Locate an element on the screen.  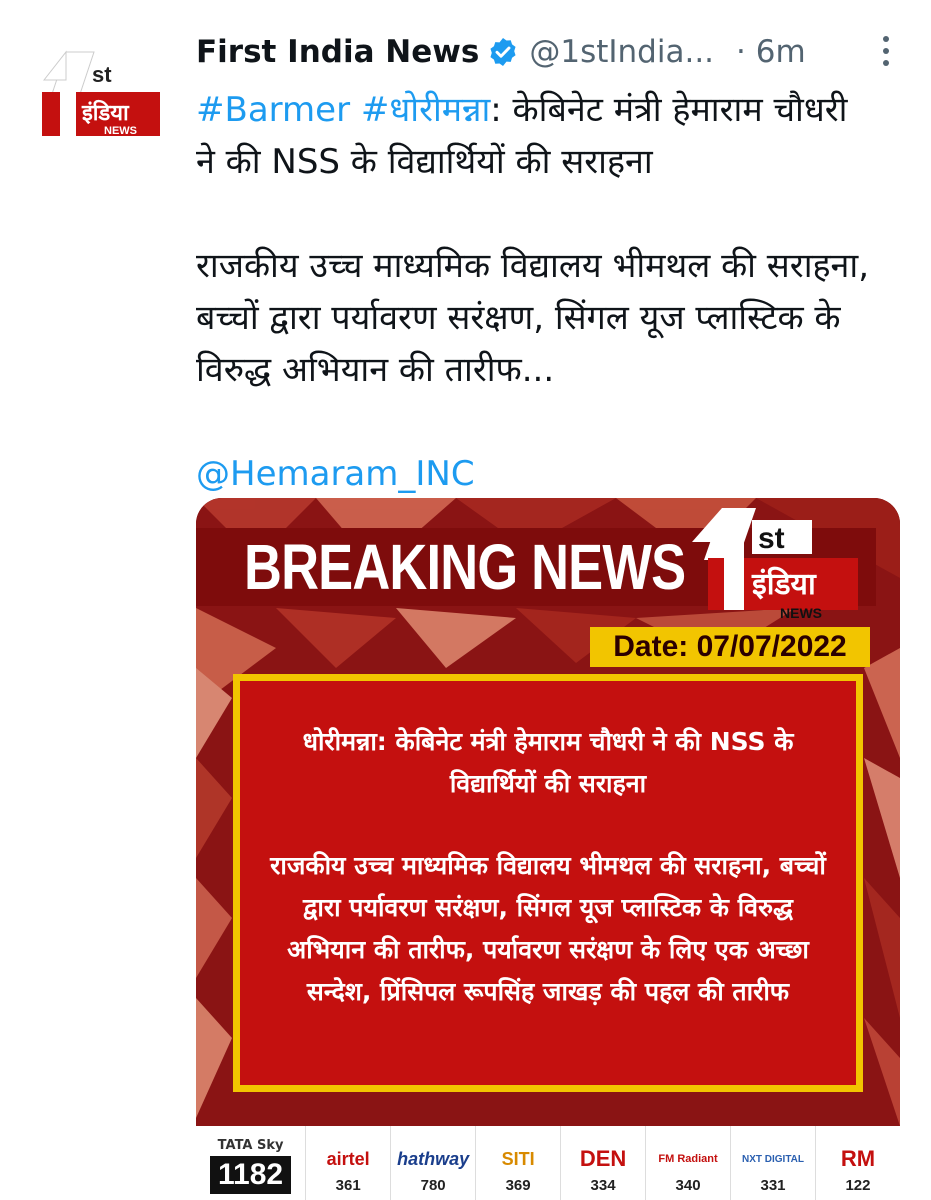
channel-name: RM is located at coordinates (858, 1158).